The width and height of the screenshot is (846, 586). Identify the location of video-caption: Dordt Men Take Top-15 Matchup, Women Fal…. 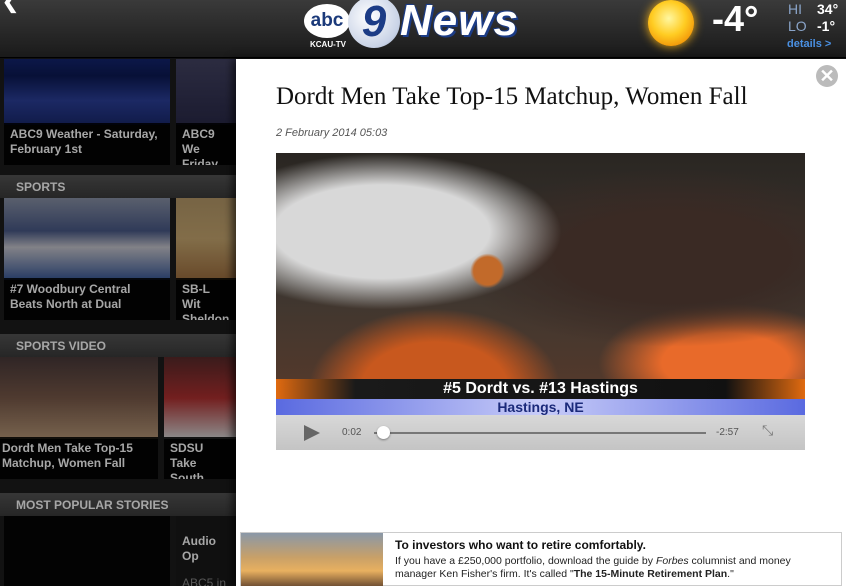
(79, 458).